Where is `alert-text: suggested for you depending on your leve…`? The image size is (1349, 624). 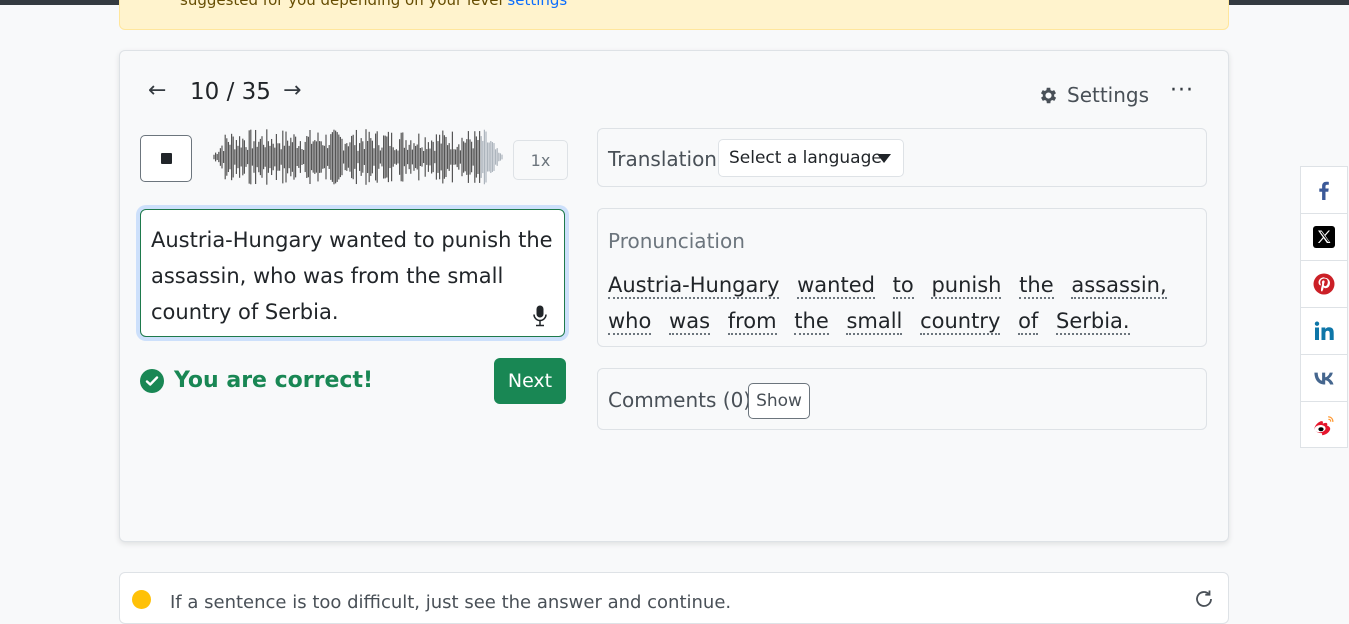
alert-text: suggested for you depending on your leve… is located at coordinates (344, 4).